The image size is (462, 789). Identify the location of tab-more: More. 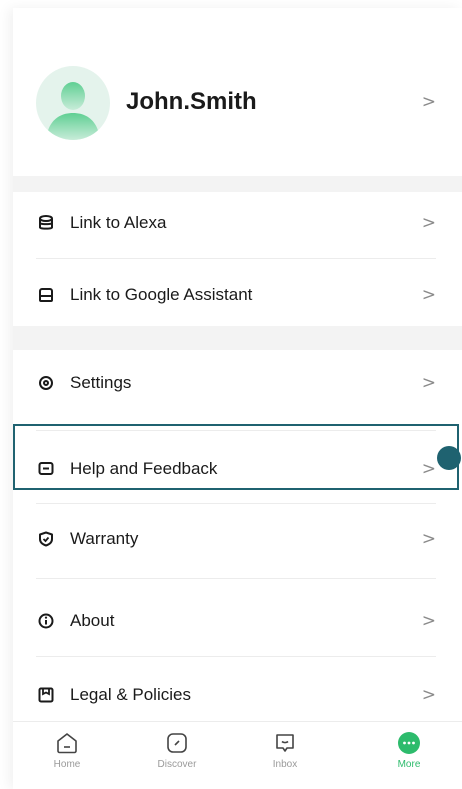
(409, 750).